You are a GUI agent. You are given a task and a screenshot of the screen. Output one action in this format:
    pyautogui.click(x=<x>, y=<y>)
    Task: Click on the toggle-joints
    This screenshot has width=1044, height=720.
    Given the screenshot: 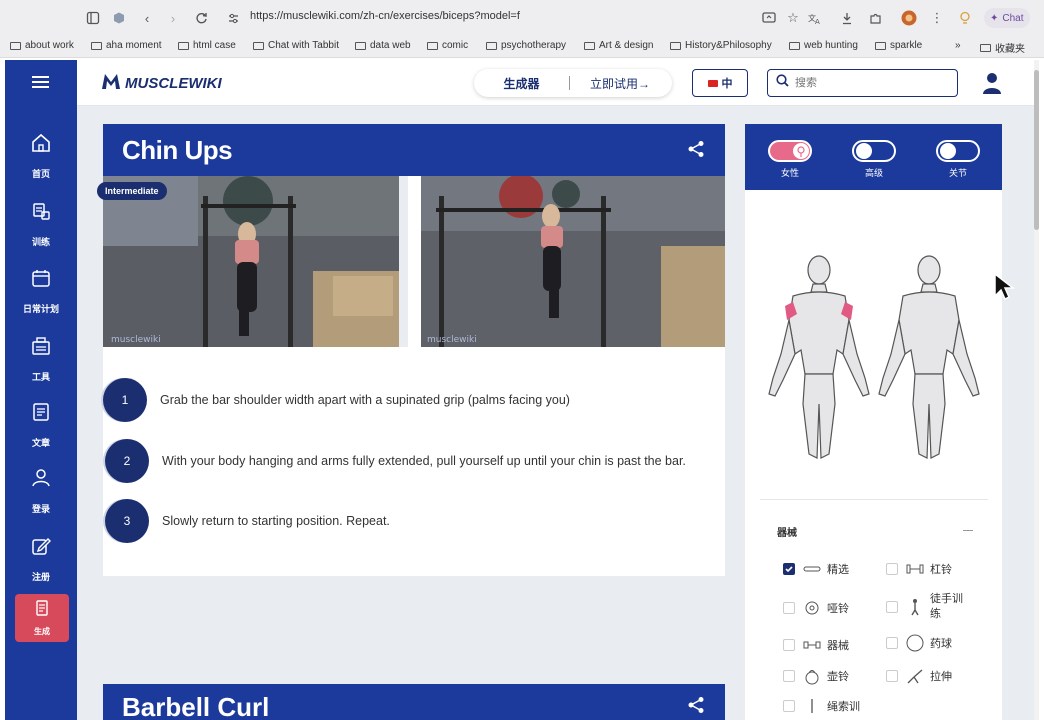 What is the action you would take?
    pyautogui.click(x=958, y=151)
    